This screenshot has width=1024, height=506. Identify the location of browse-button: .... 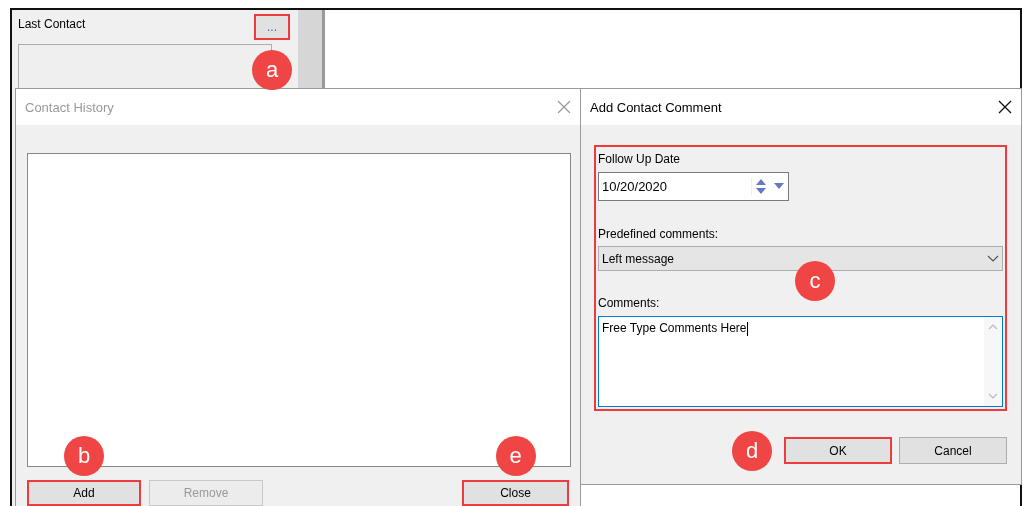
(272, 27).